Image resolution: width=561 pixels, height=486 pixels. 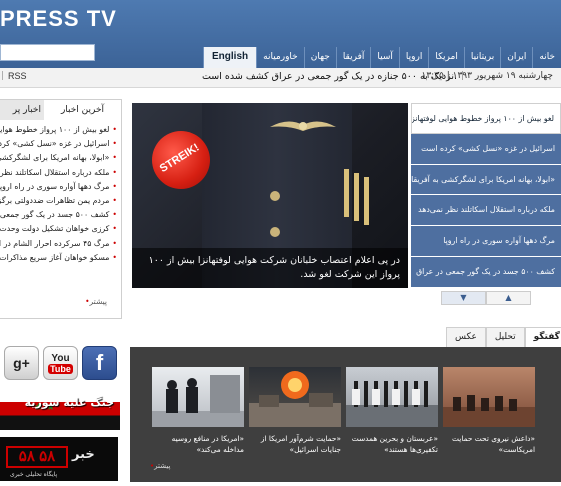 I want to click on tab-photo-of-day: عکس روز, so click(x=466, y=344).